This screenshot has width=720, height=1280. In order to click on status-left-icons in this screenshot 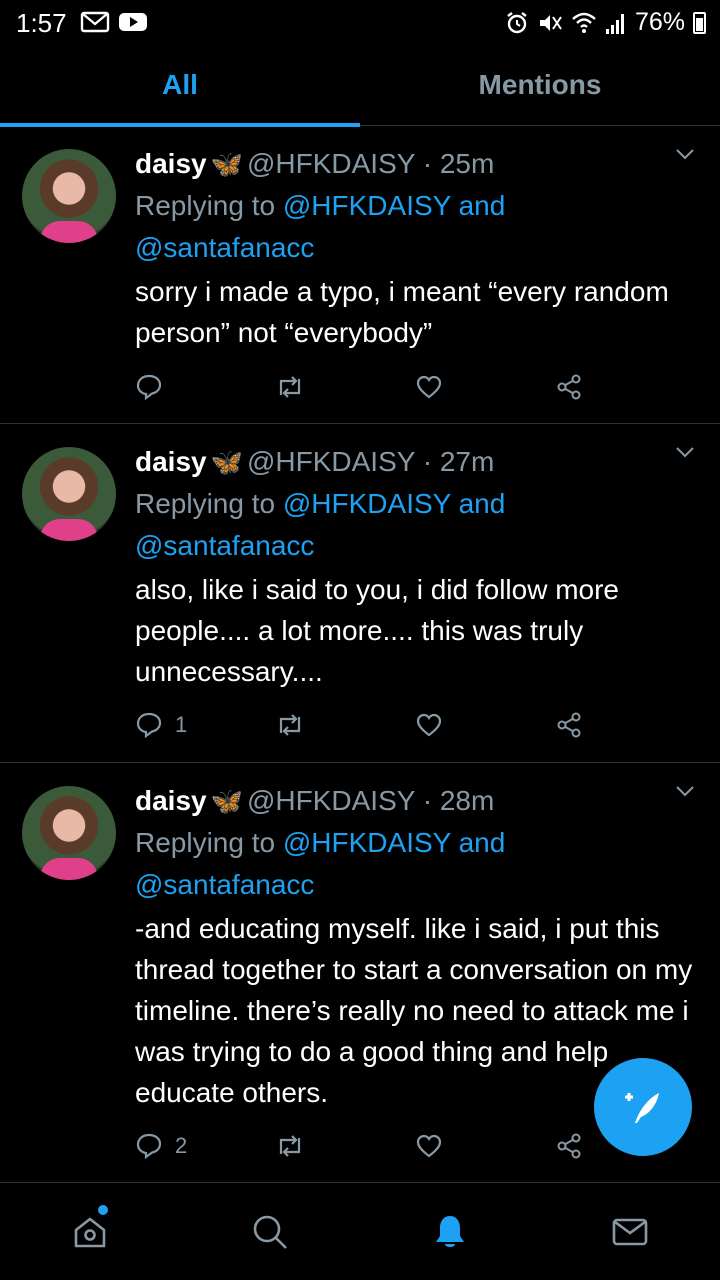, I will do `click(114, 22)`.